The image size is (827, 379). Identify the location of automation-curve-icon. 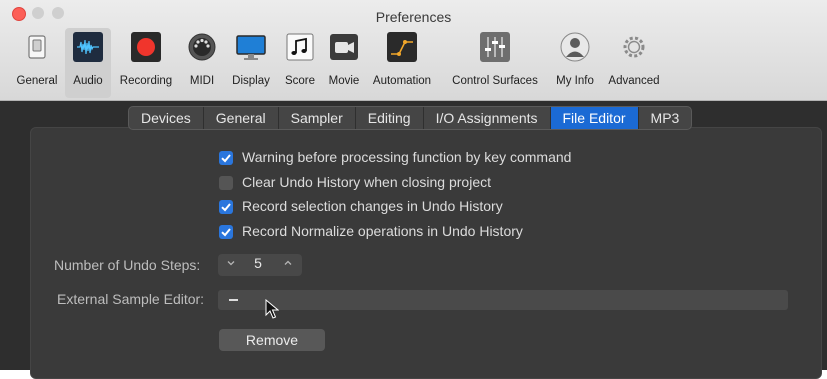
(402, 47).